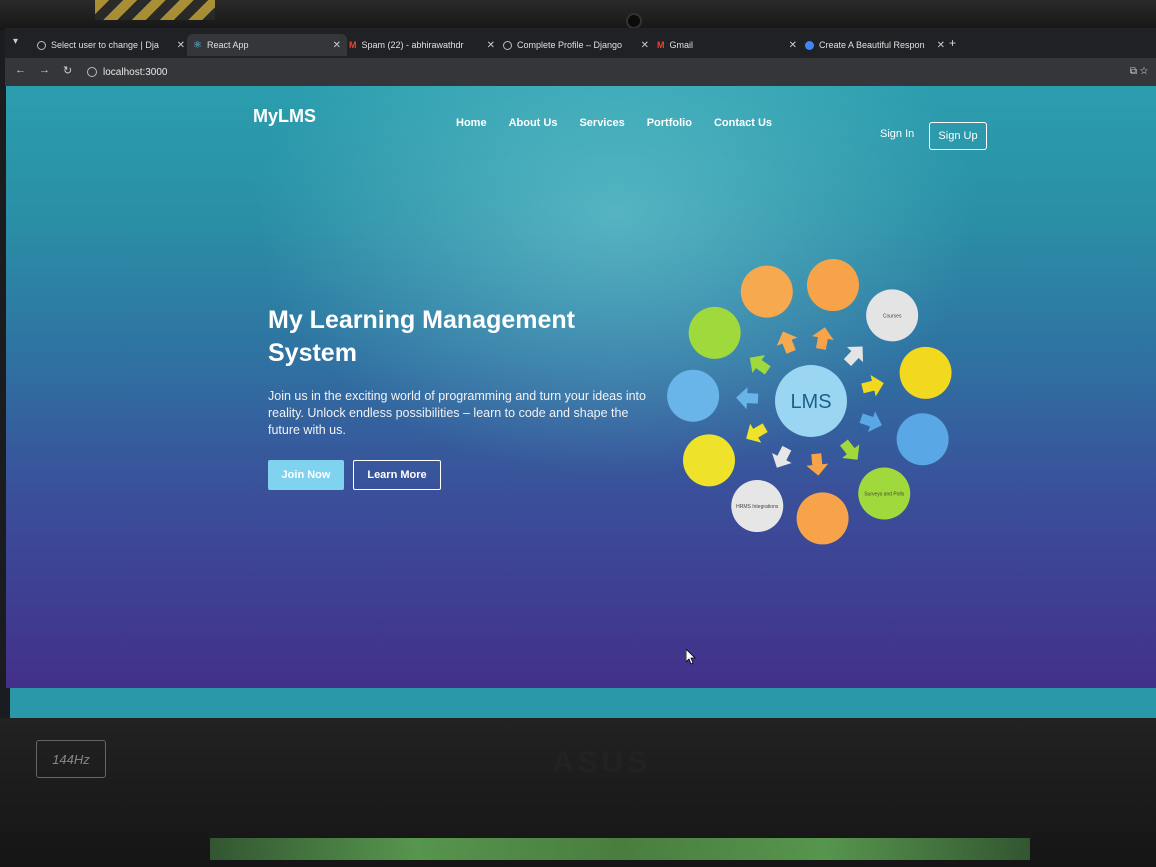 Image resolution: width=1156 pixels, height=867 pixels. I want to click on refresh-rate-badge: 144Hz, so click(71, 759).